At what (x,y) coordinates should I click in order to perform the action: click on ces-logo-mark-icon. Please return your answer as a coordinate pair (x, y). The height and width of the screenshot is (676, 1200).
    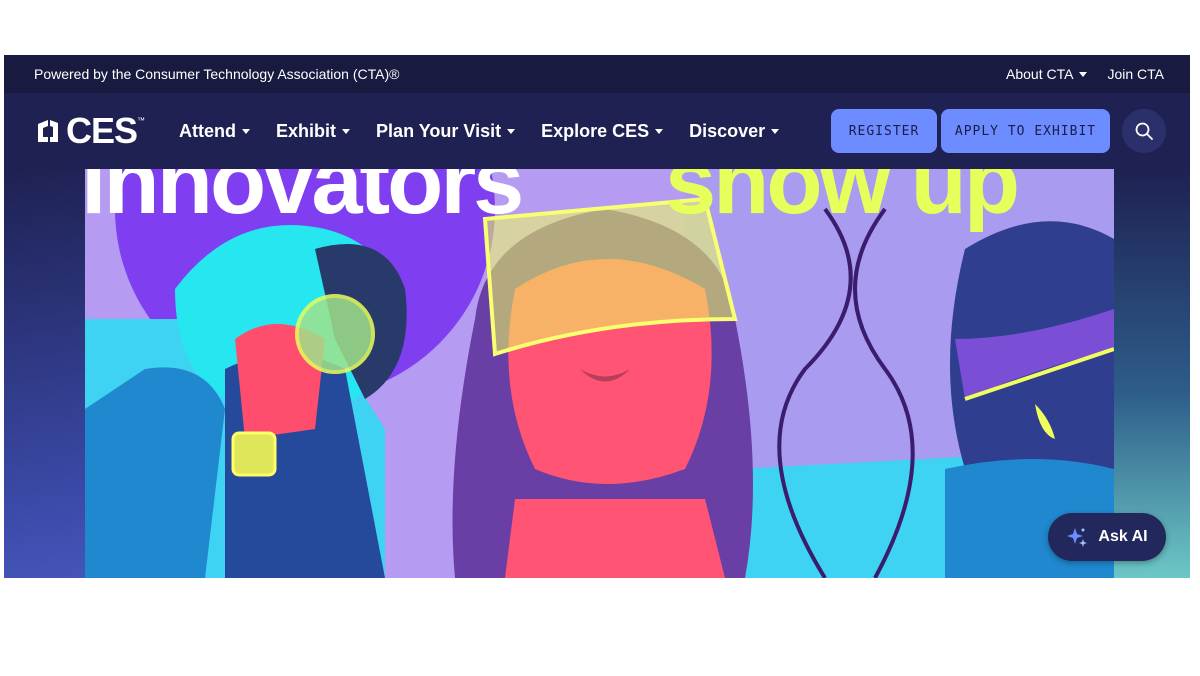
    Looking at the image, I should click on (48, 131).